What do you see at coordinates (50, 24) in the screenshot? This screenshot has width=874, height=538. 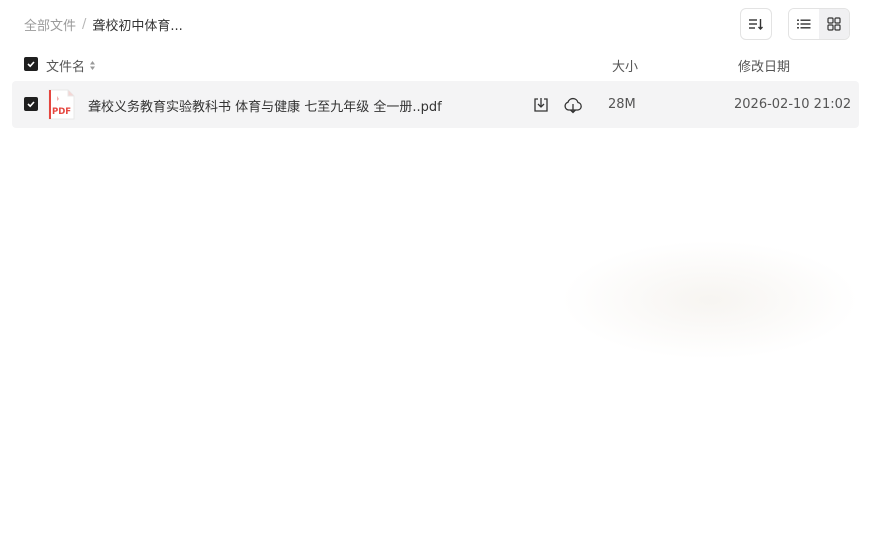 I see `breadcrumb-root-link: 全部文件` at bounding box center [50, 24].